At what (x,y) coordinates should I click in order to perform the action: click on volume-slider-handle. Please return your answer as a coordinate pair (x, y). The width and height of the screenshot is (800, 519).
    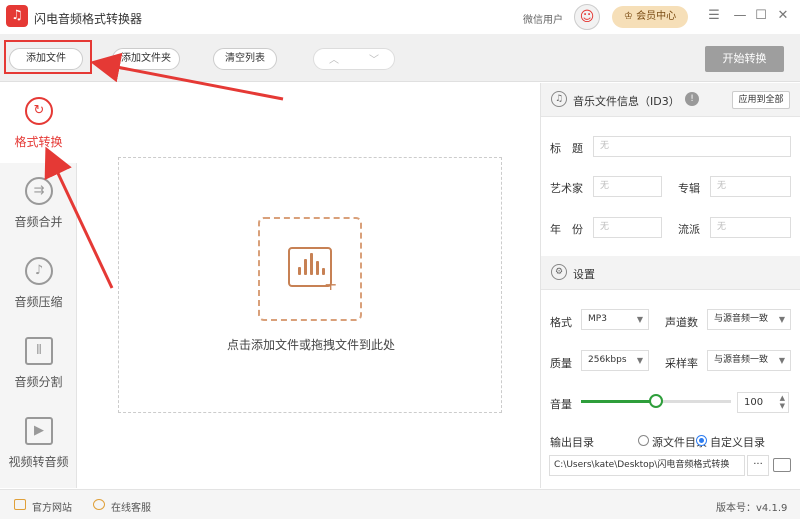
    Looking at the image, I should click on (656, 401).